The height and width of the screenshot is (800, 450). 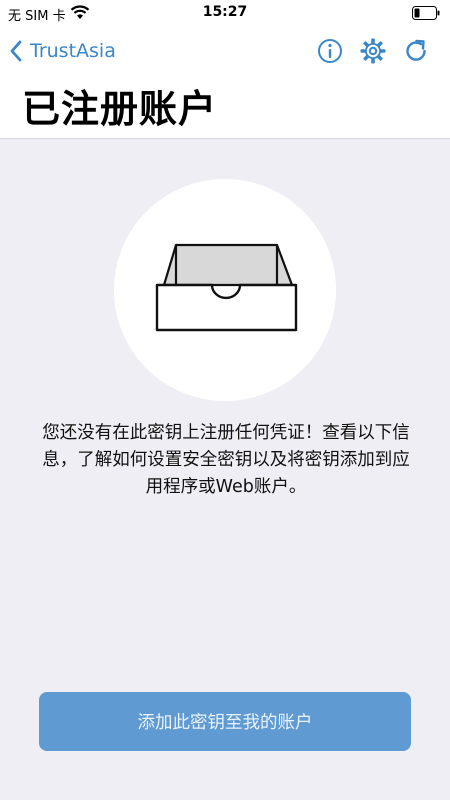 I want to click on refresh-icon, so click(x=416, y=51).